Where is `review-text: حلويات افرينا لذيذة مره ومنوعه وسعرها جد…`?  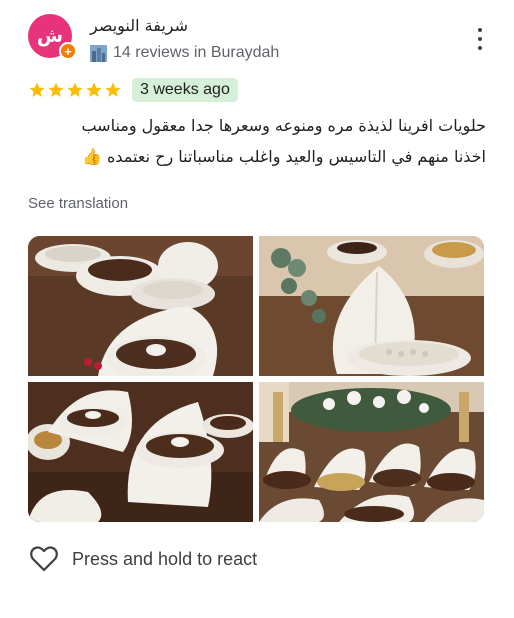
review-text: حلويات افرينا لذيذة مره ومنوعه وسعرها جد… is located at coordinates (257, 141).